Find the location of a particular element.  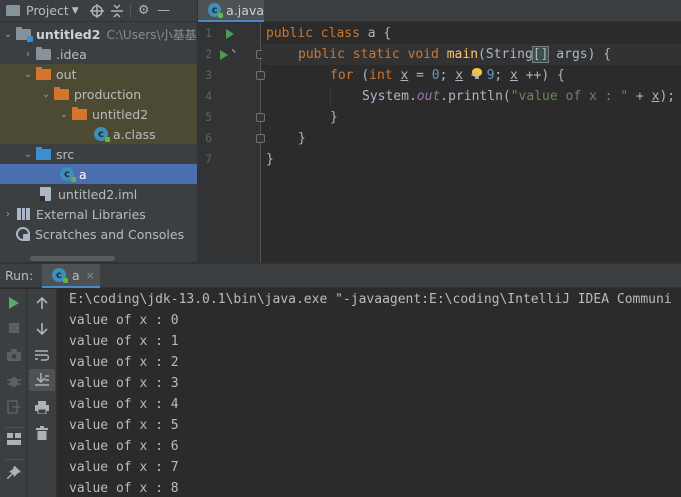

tree-item-src: ⌄ src is located at coordinates (98, 154).